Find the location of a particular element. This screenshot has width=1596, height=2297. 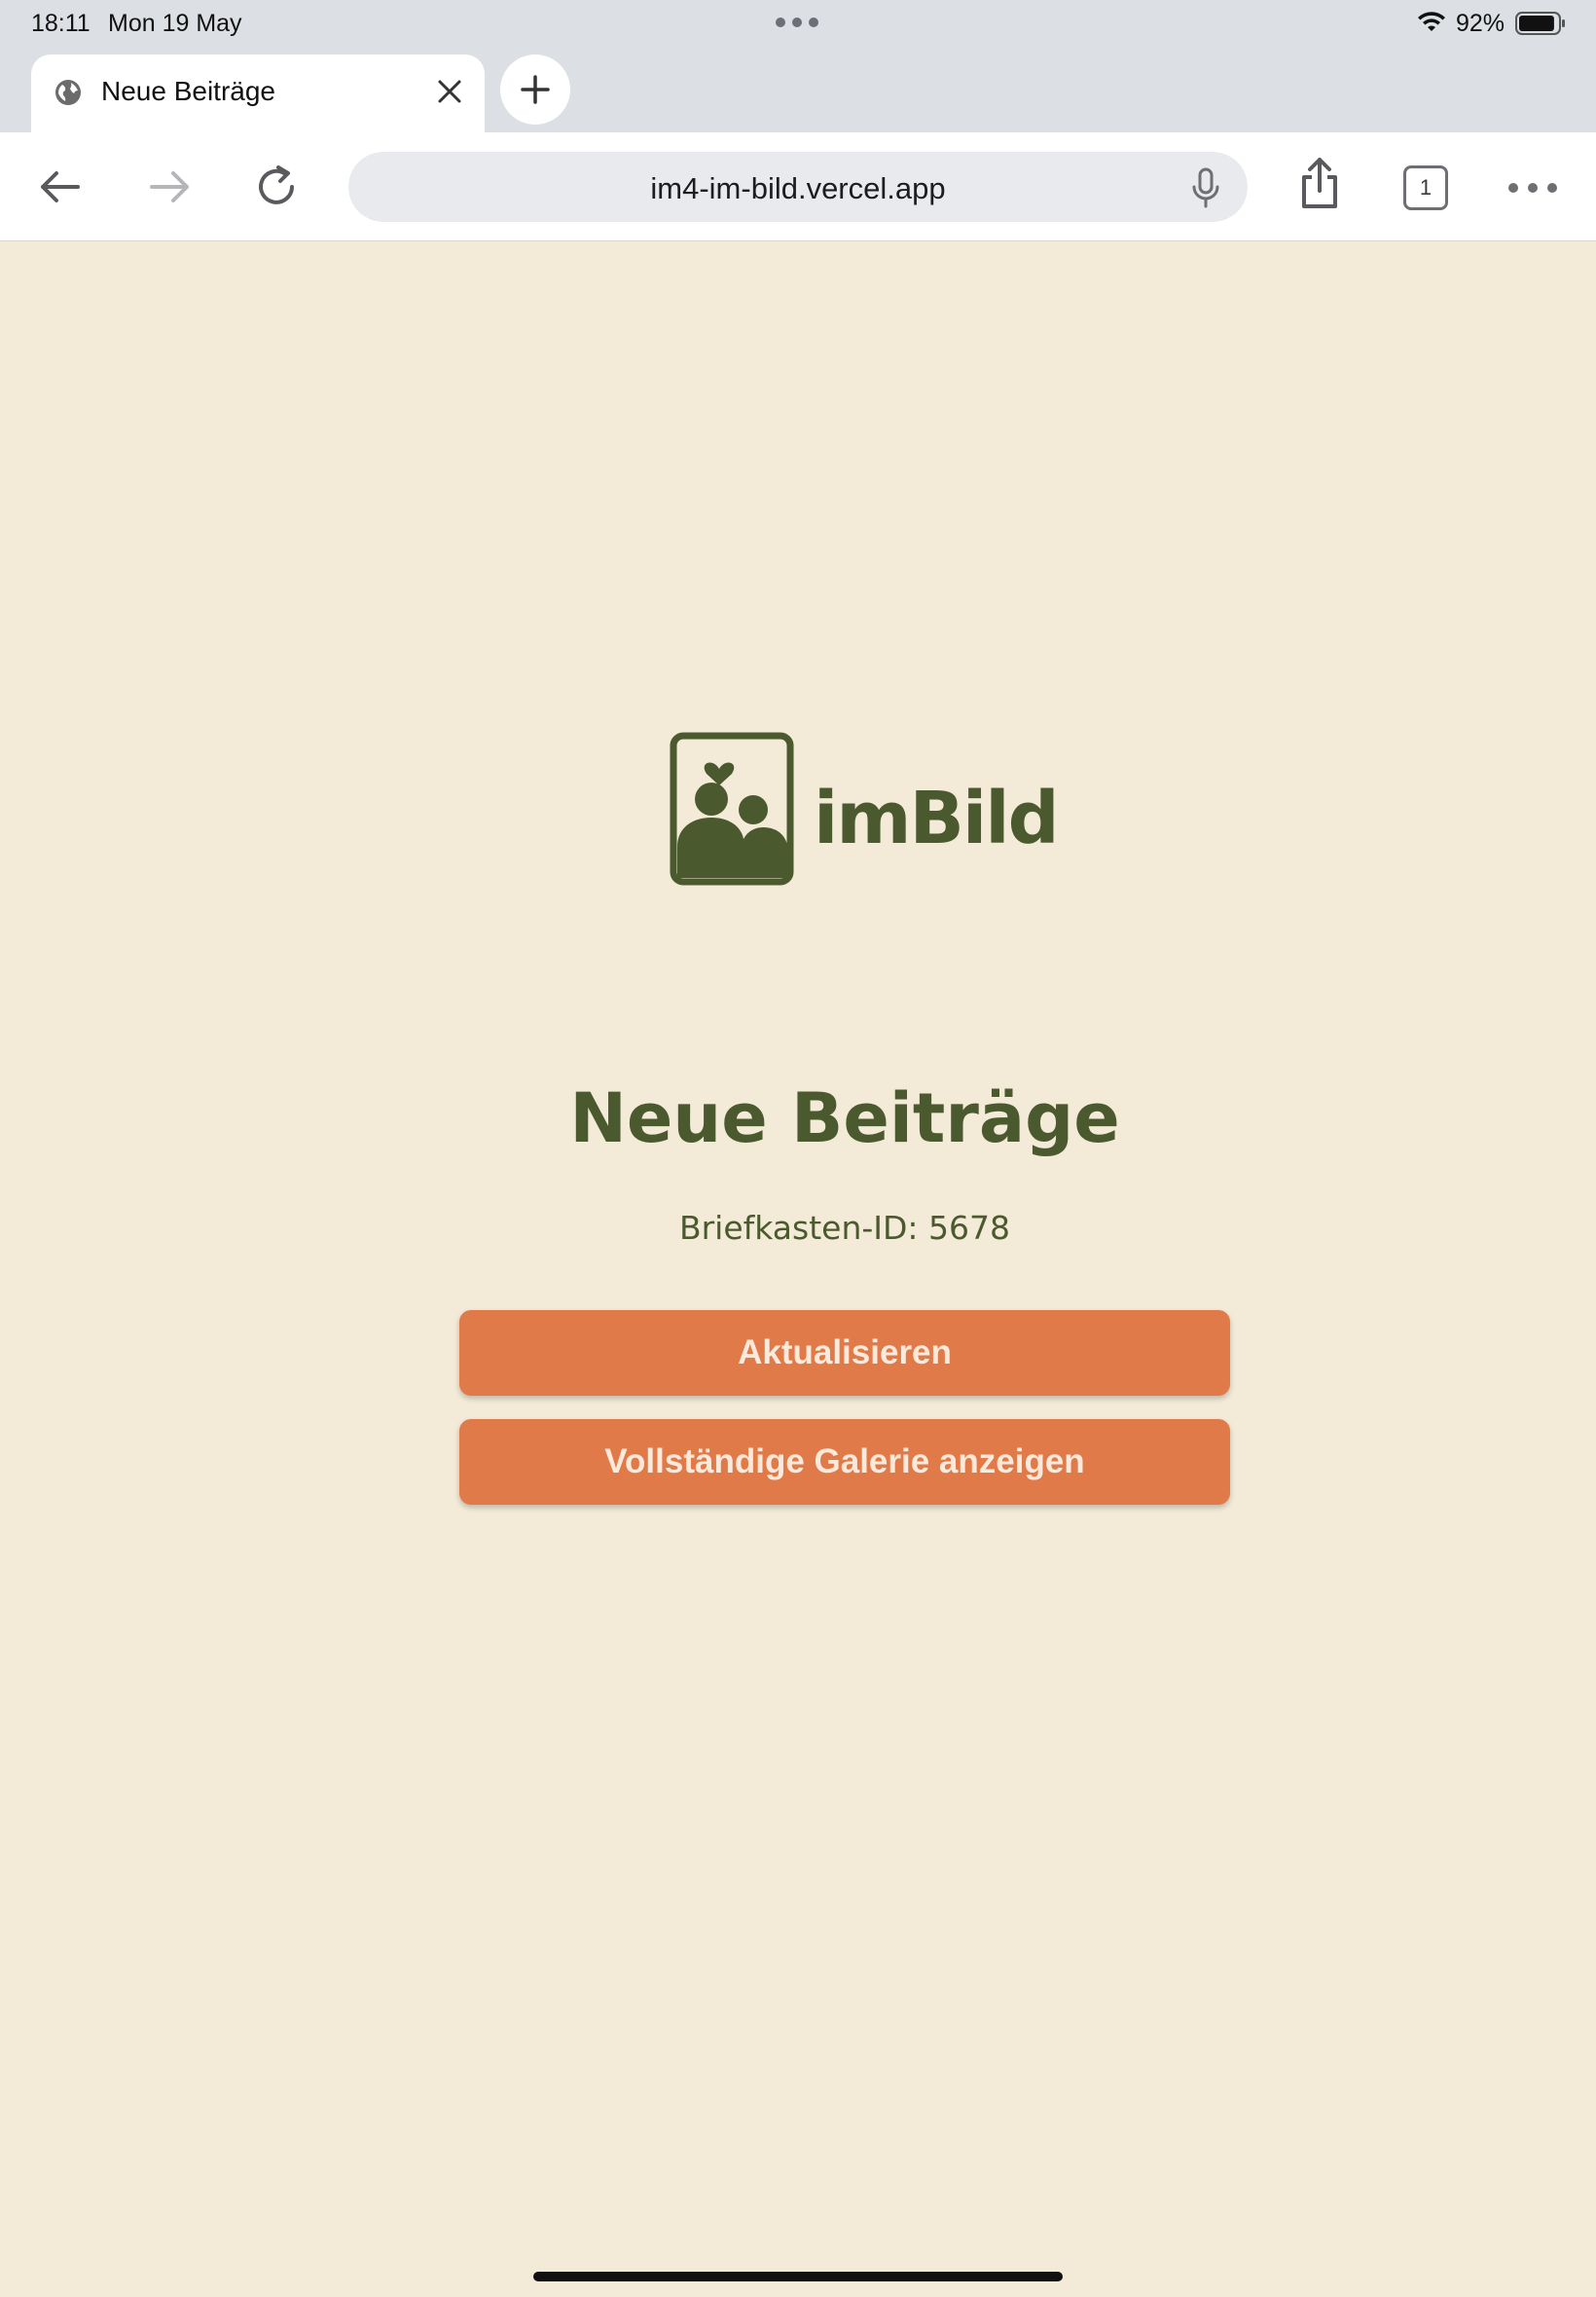

new-tab-button is located at coordinates (535, 90).